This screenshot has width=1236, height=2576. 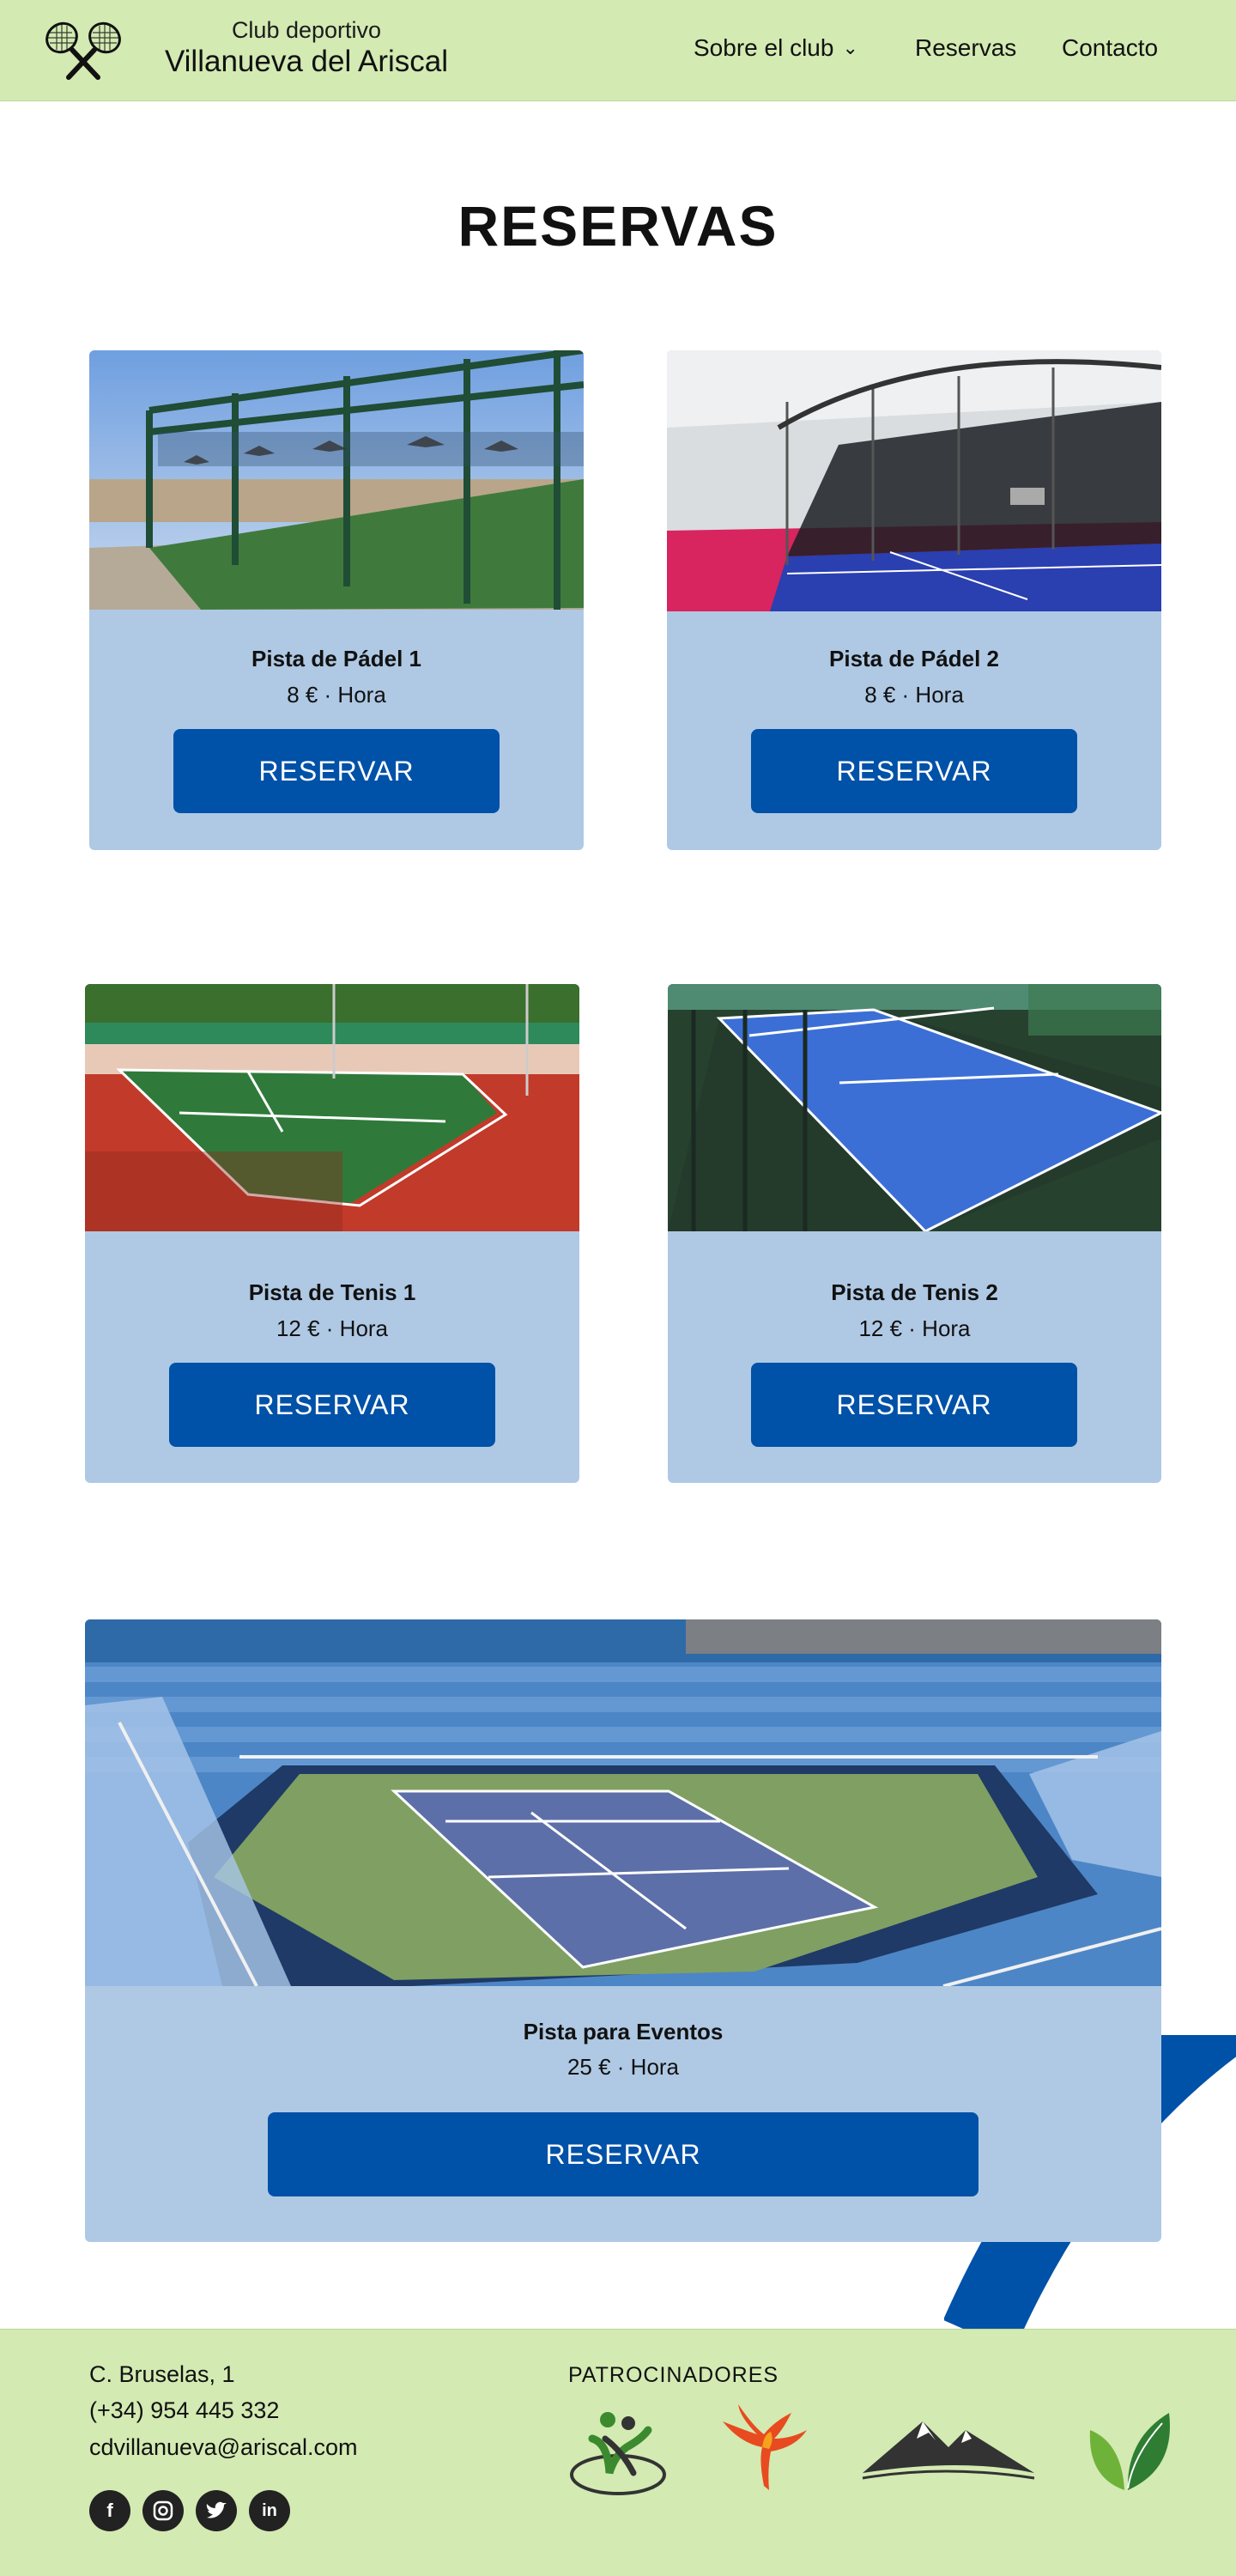 I want to click on nav-about-club: Sobre el club ⌄, so click(x=776, y=48).